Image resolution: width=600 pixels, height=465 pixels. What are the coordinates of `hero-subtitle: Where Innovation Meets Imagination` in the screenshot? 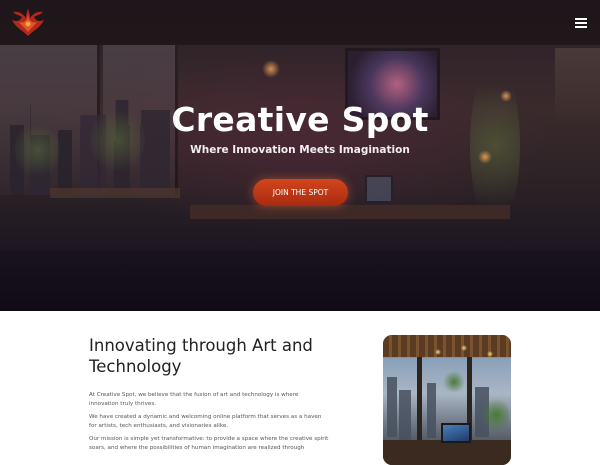 It's located at (300, 150).